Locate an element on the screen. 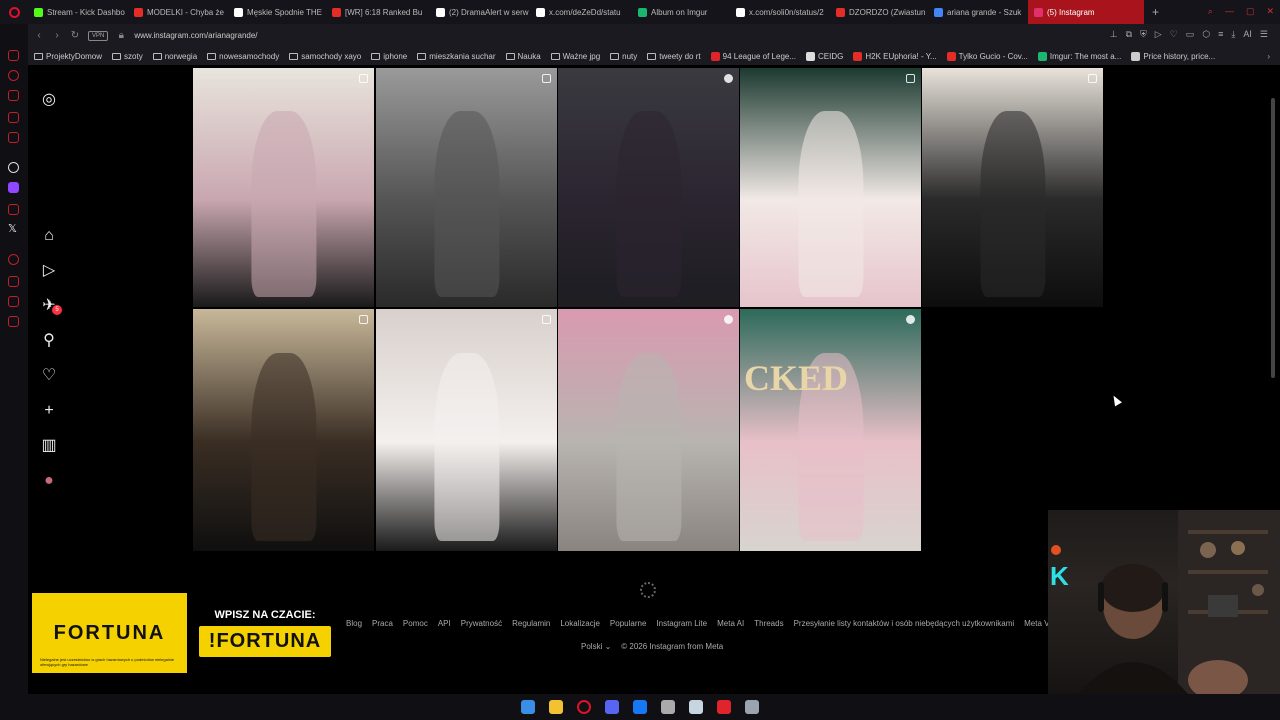 The image size is (1280, 720). bookmark-item: Ważne jpg is located at coordinates (575, 56).